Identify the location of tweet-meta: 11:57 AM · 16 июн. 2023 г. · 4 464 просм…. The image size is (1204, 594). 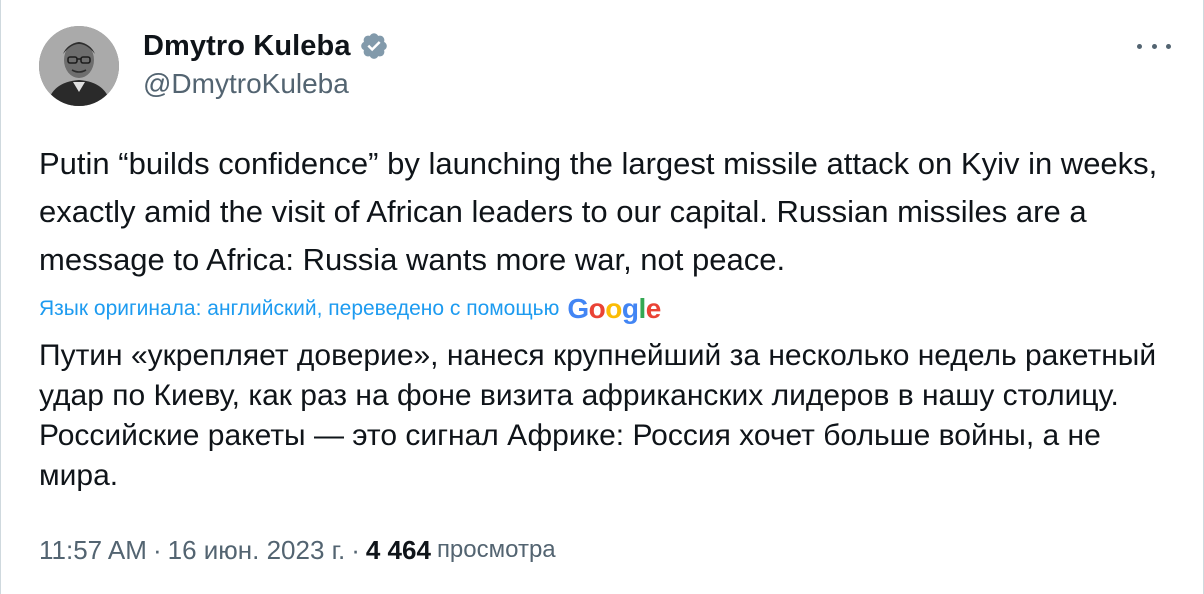
(297, 550).